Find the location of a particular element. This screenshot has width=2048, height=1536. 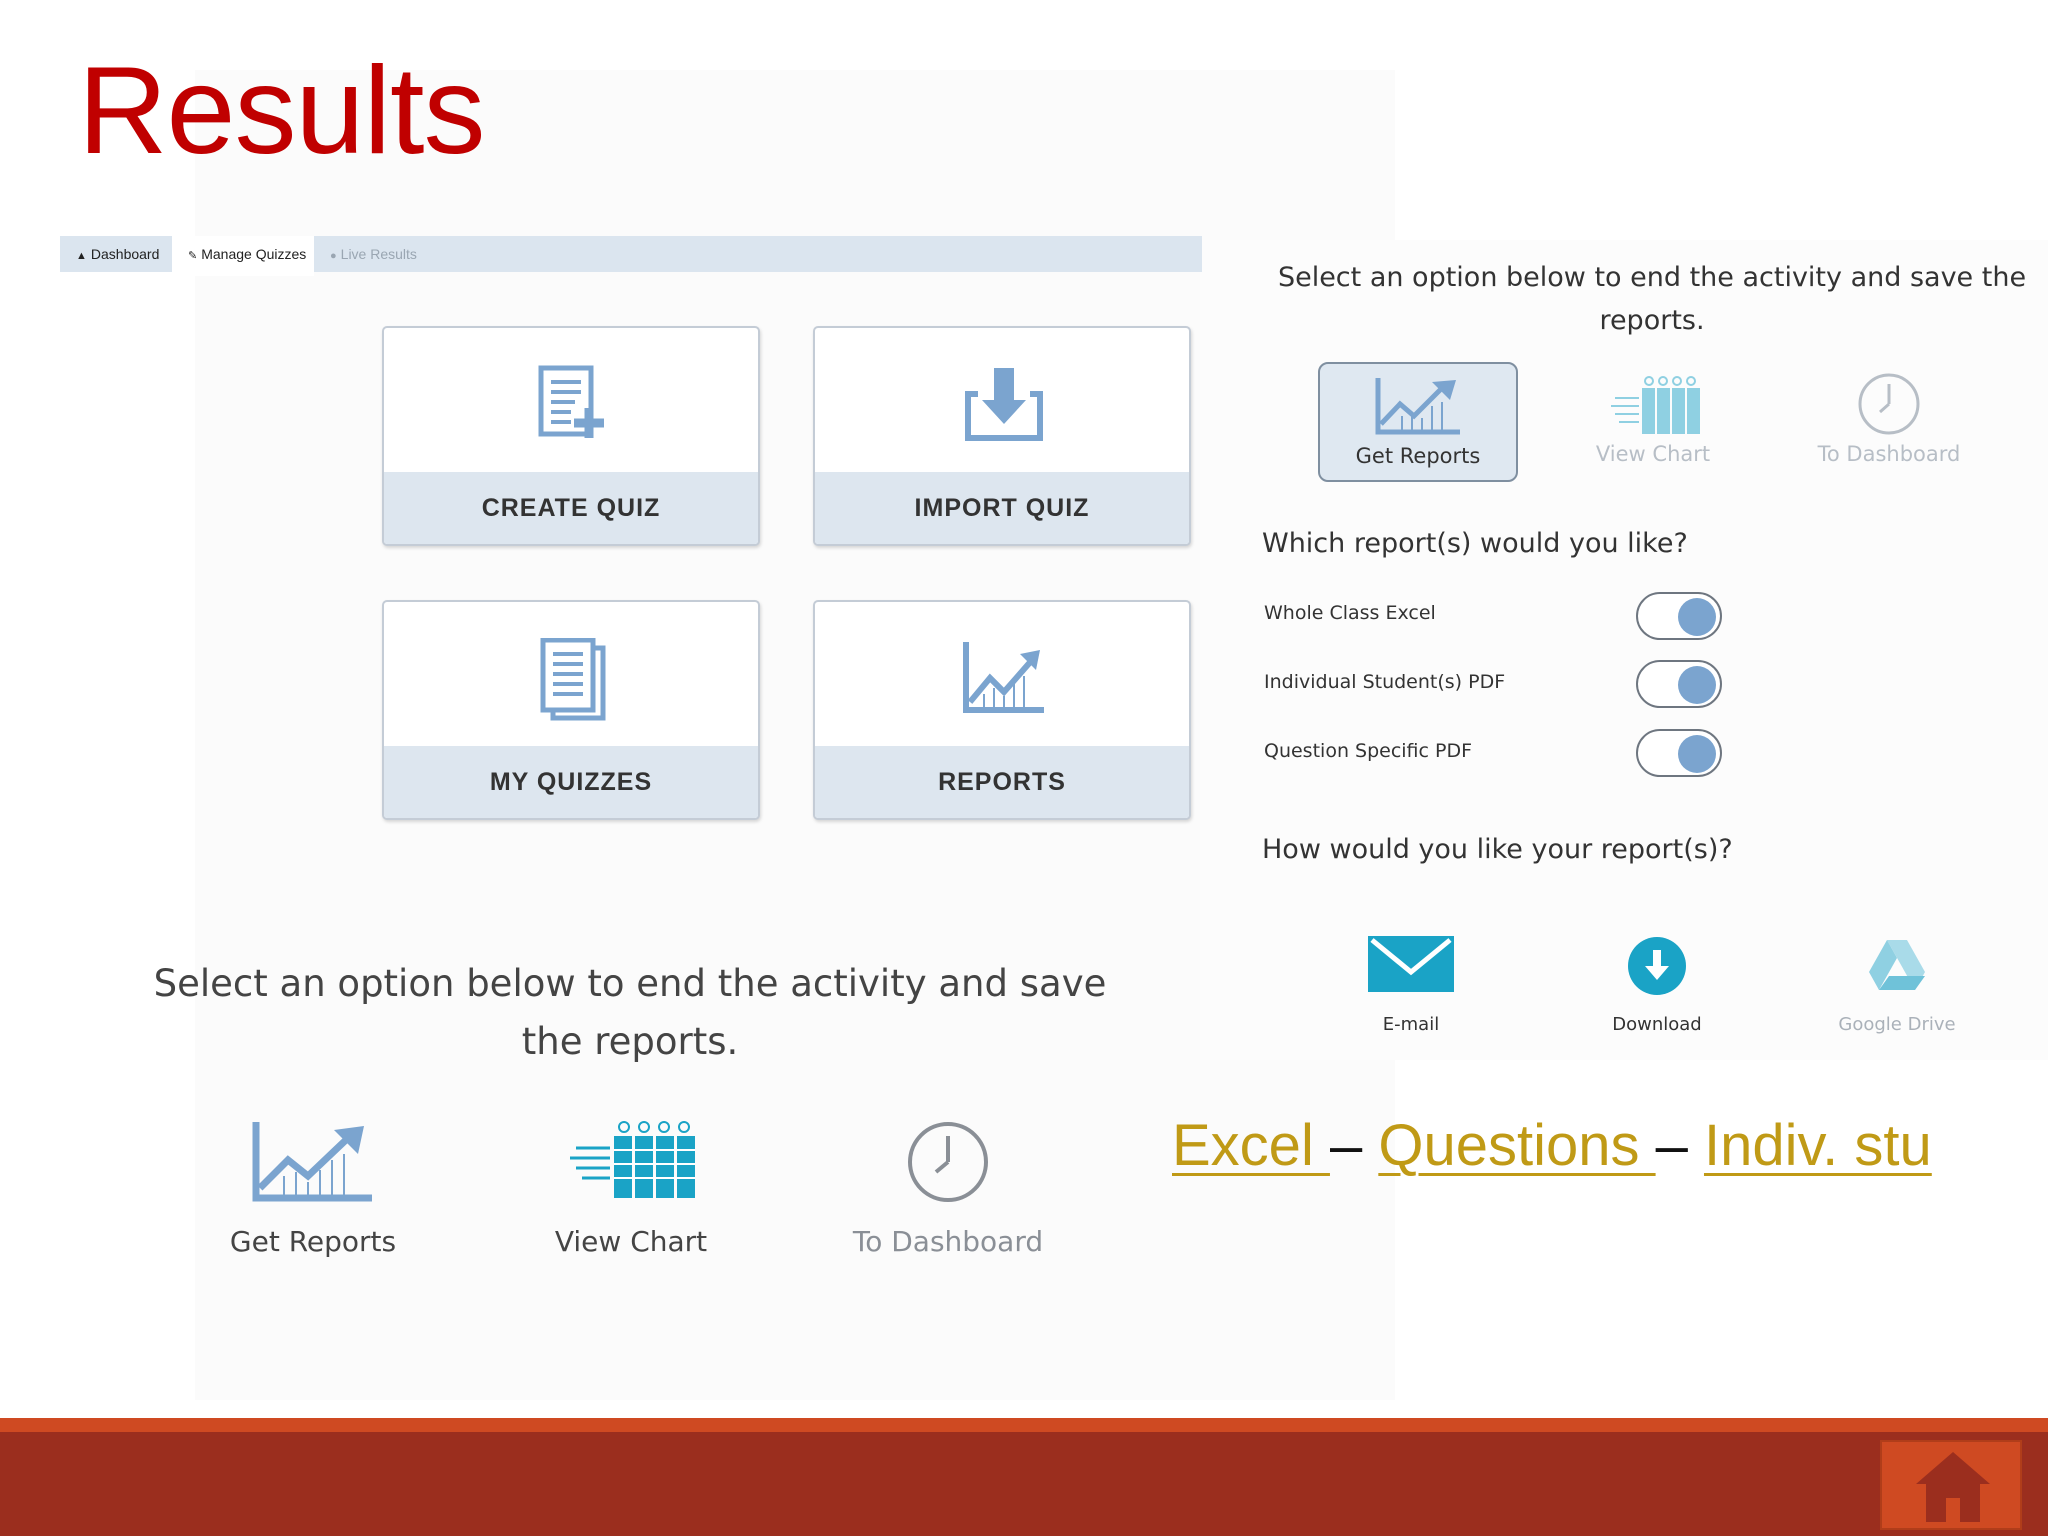

tab-live-results: ● Live Results is located at coordinates (384, 254).